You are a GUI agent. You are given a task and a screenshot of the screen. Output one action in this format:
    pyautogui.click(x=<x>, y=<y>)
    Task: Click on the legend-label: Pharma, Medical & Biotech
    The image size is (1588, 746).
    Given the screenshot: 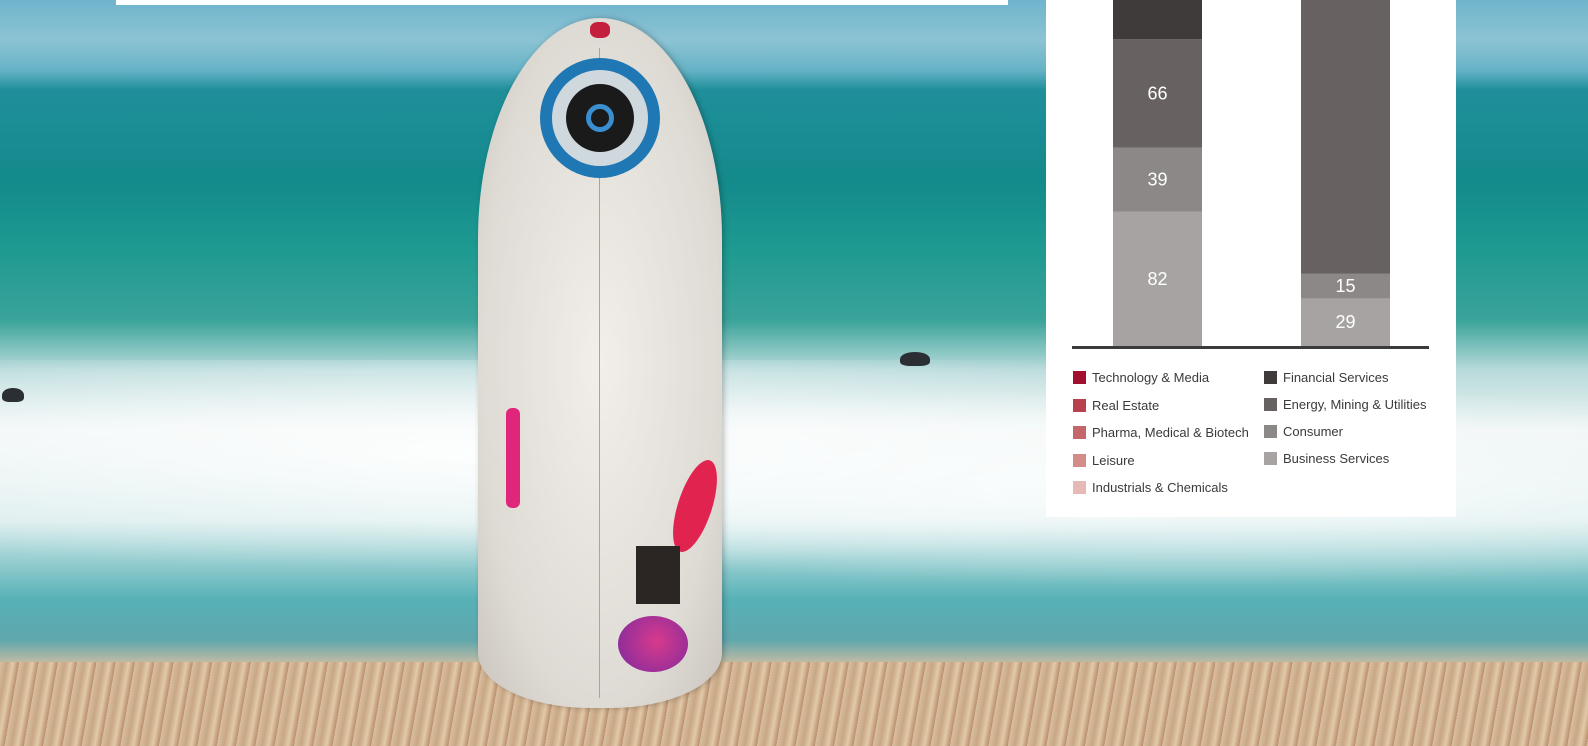 What is the action you would take?
    pyautogui.click(x=1170, y=432)
    